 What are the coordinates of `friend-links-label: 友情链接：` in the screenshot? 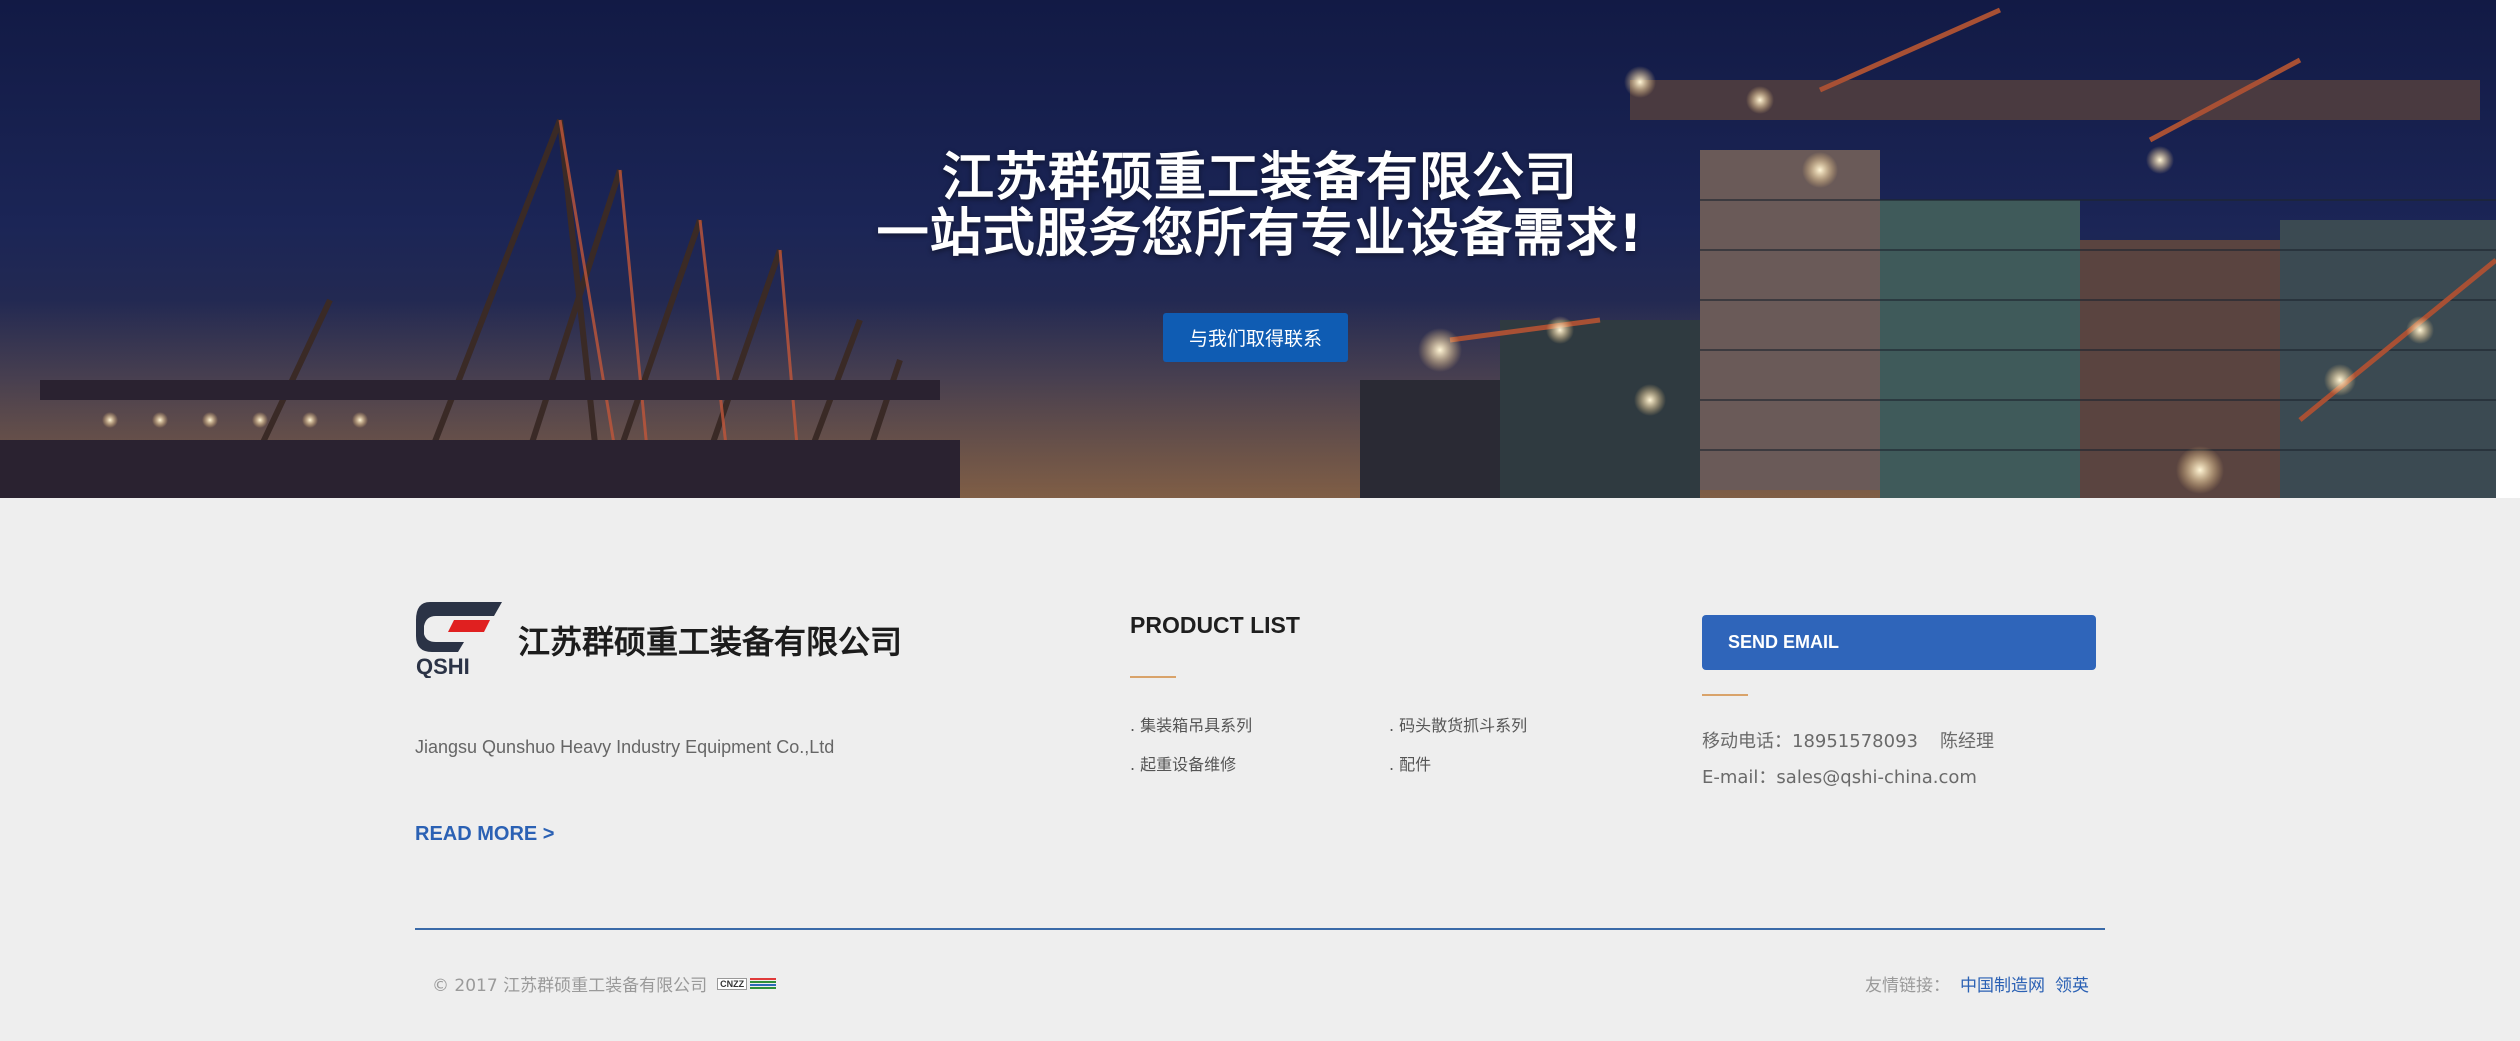 It's located at (1907, 986).